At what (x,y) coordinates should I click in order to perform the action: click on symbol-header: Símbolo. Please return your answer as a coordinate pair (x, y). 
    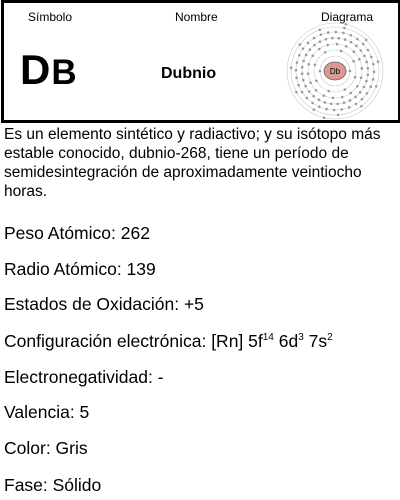
    Looking at the image, I should click on (50, 17).